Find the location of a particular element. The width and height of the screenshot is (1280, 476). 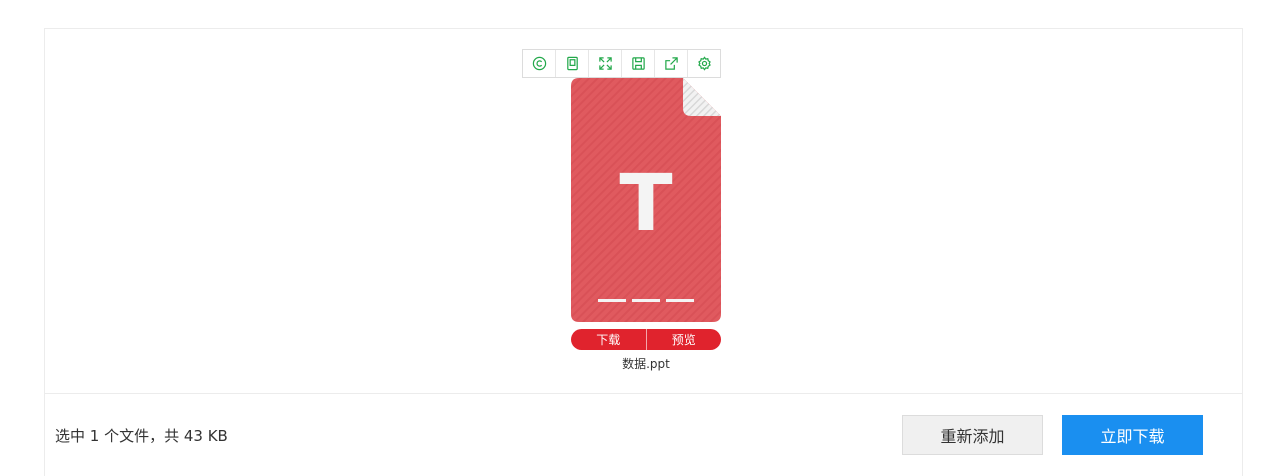

expand-button is located at coordinates (605, 63).